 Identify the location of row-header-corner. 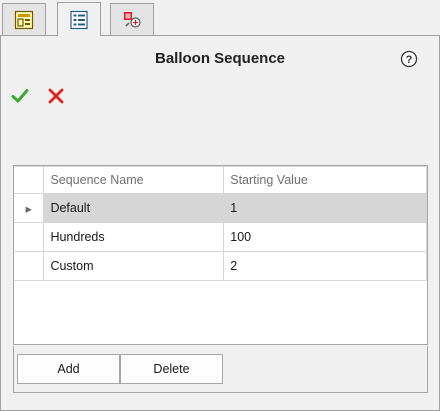
(29, 180).